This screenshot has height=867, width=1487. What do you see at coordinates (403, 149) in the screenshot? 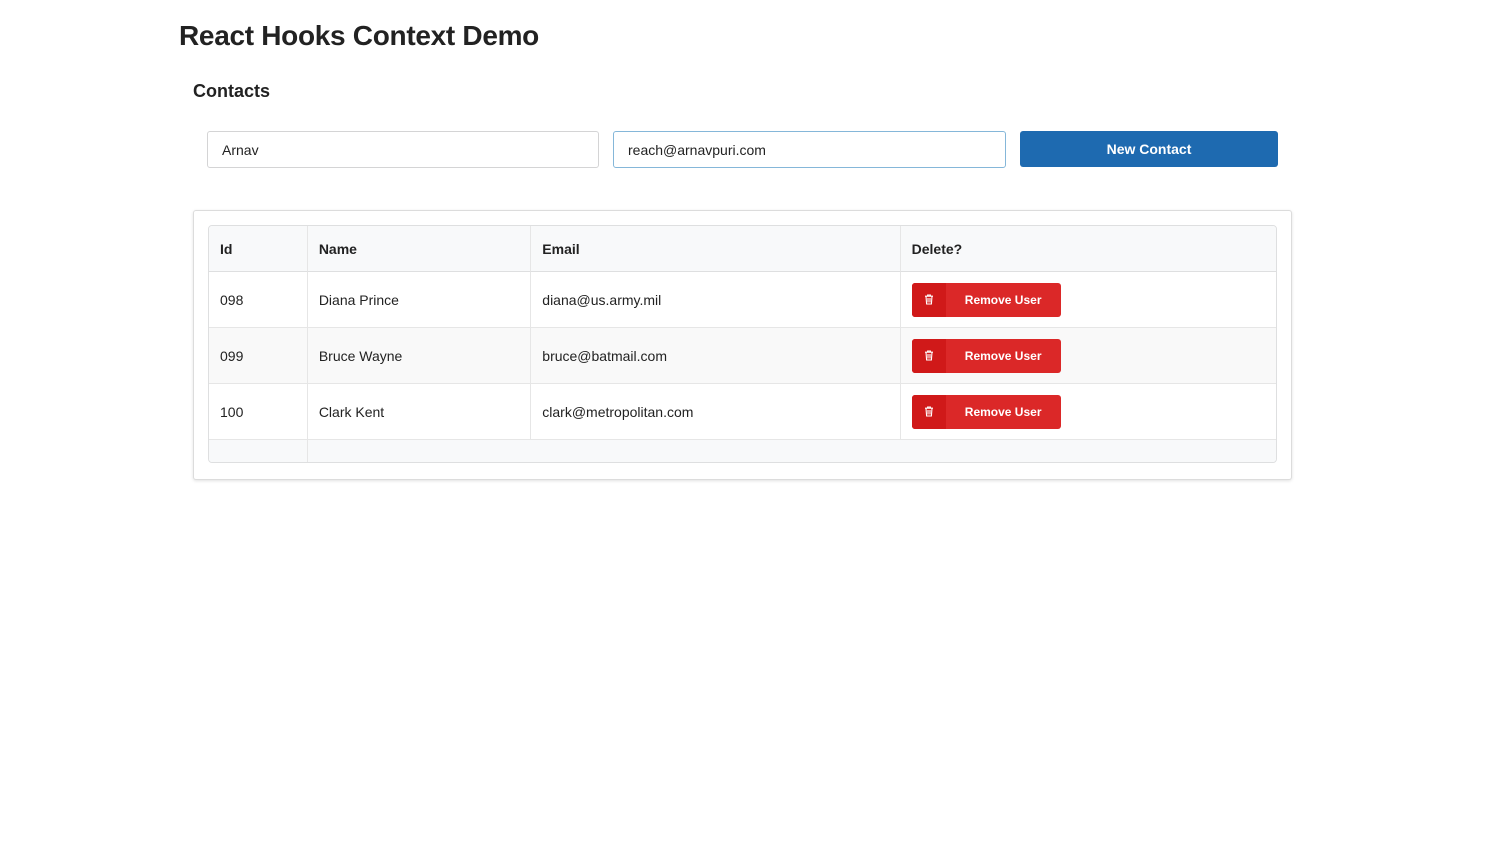
I see `name-input` at bounding box center [403, 149].